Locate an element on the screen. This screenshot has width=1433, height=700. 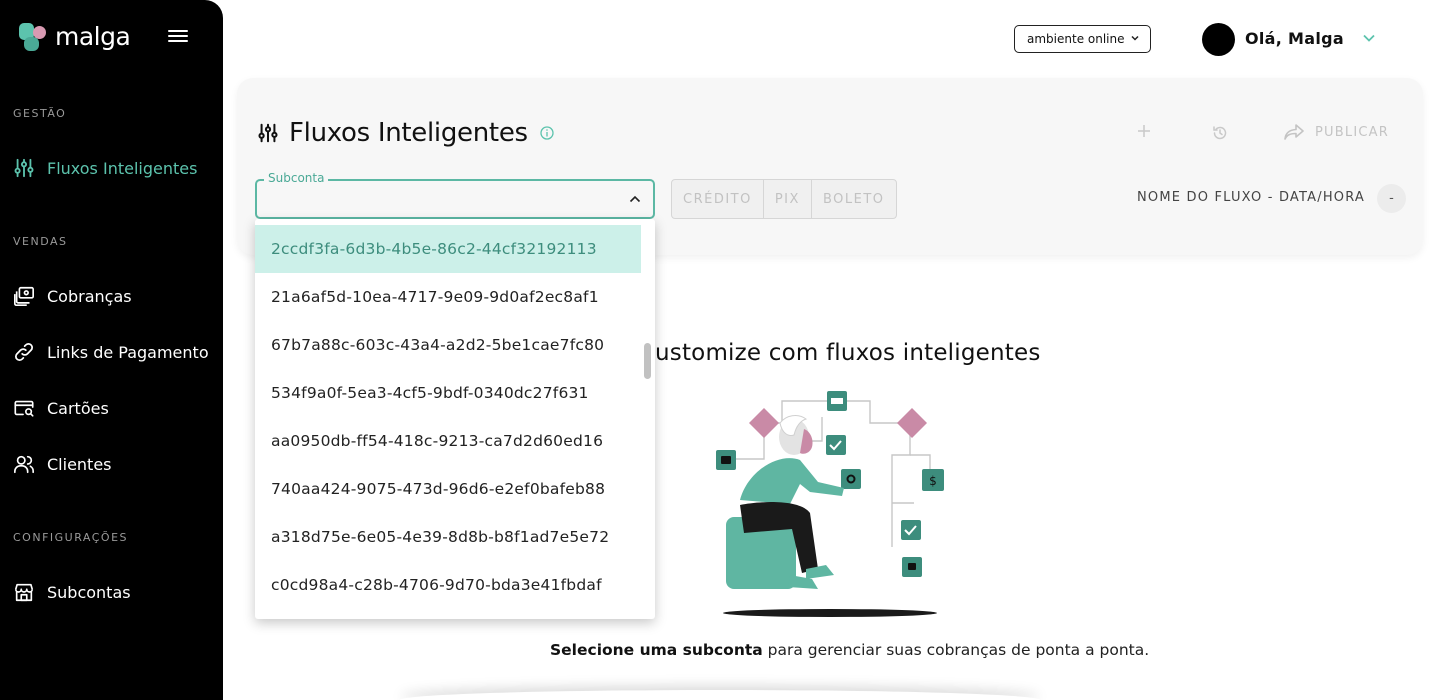
sidebar-item-links-de-pagamento: Links de Pagamento is located at coordinates (111, 352).